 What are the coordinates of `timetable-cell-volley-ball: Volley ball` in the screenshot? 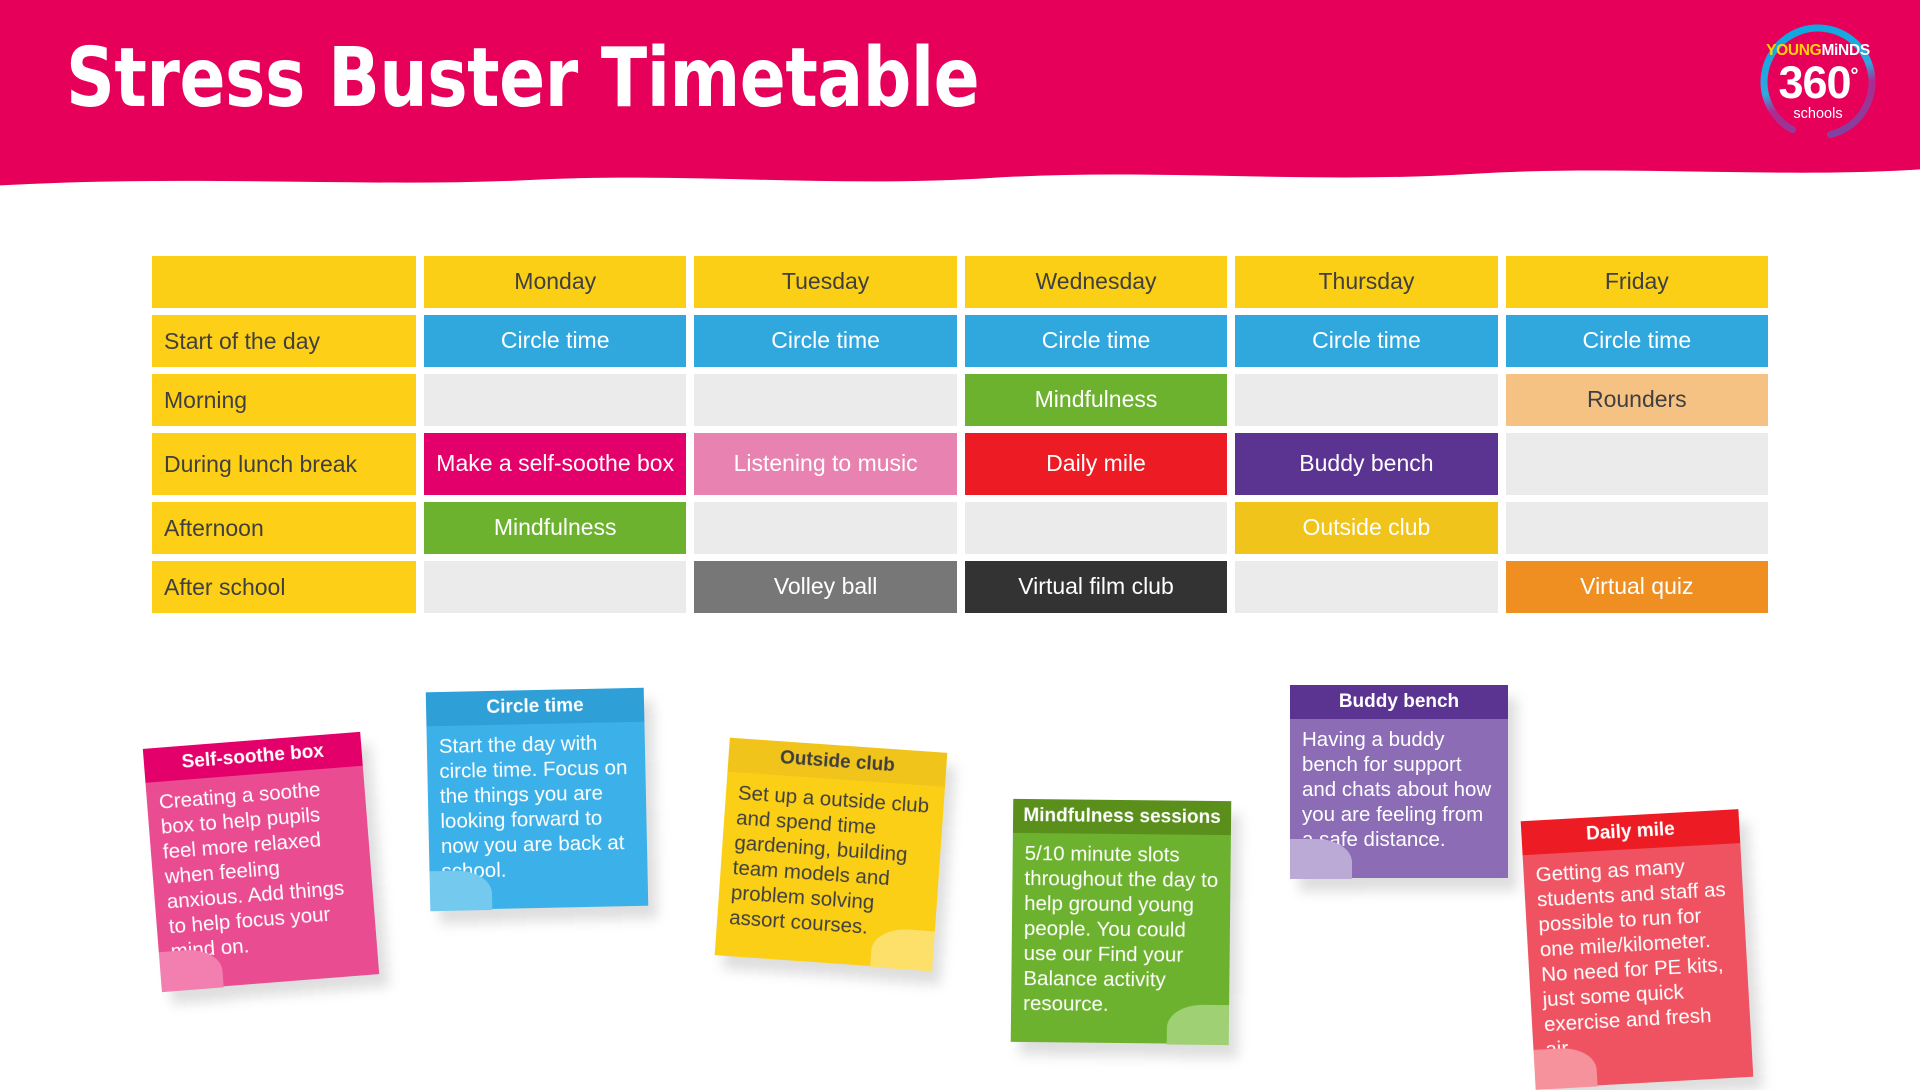 It's located at (825, 587).